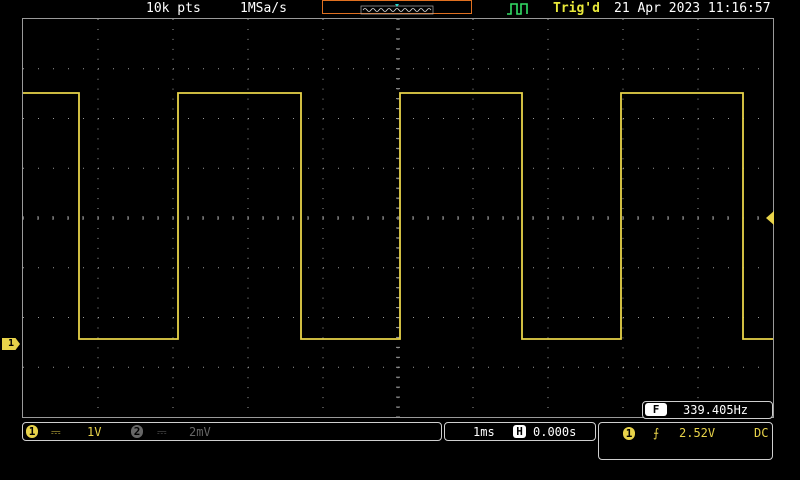 Image resolution: width=800 pixels, height=480 pixels. I want to click on memory-waveform-icon, so click(397, 9).